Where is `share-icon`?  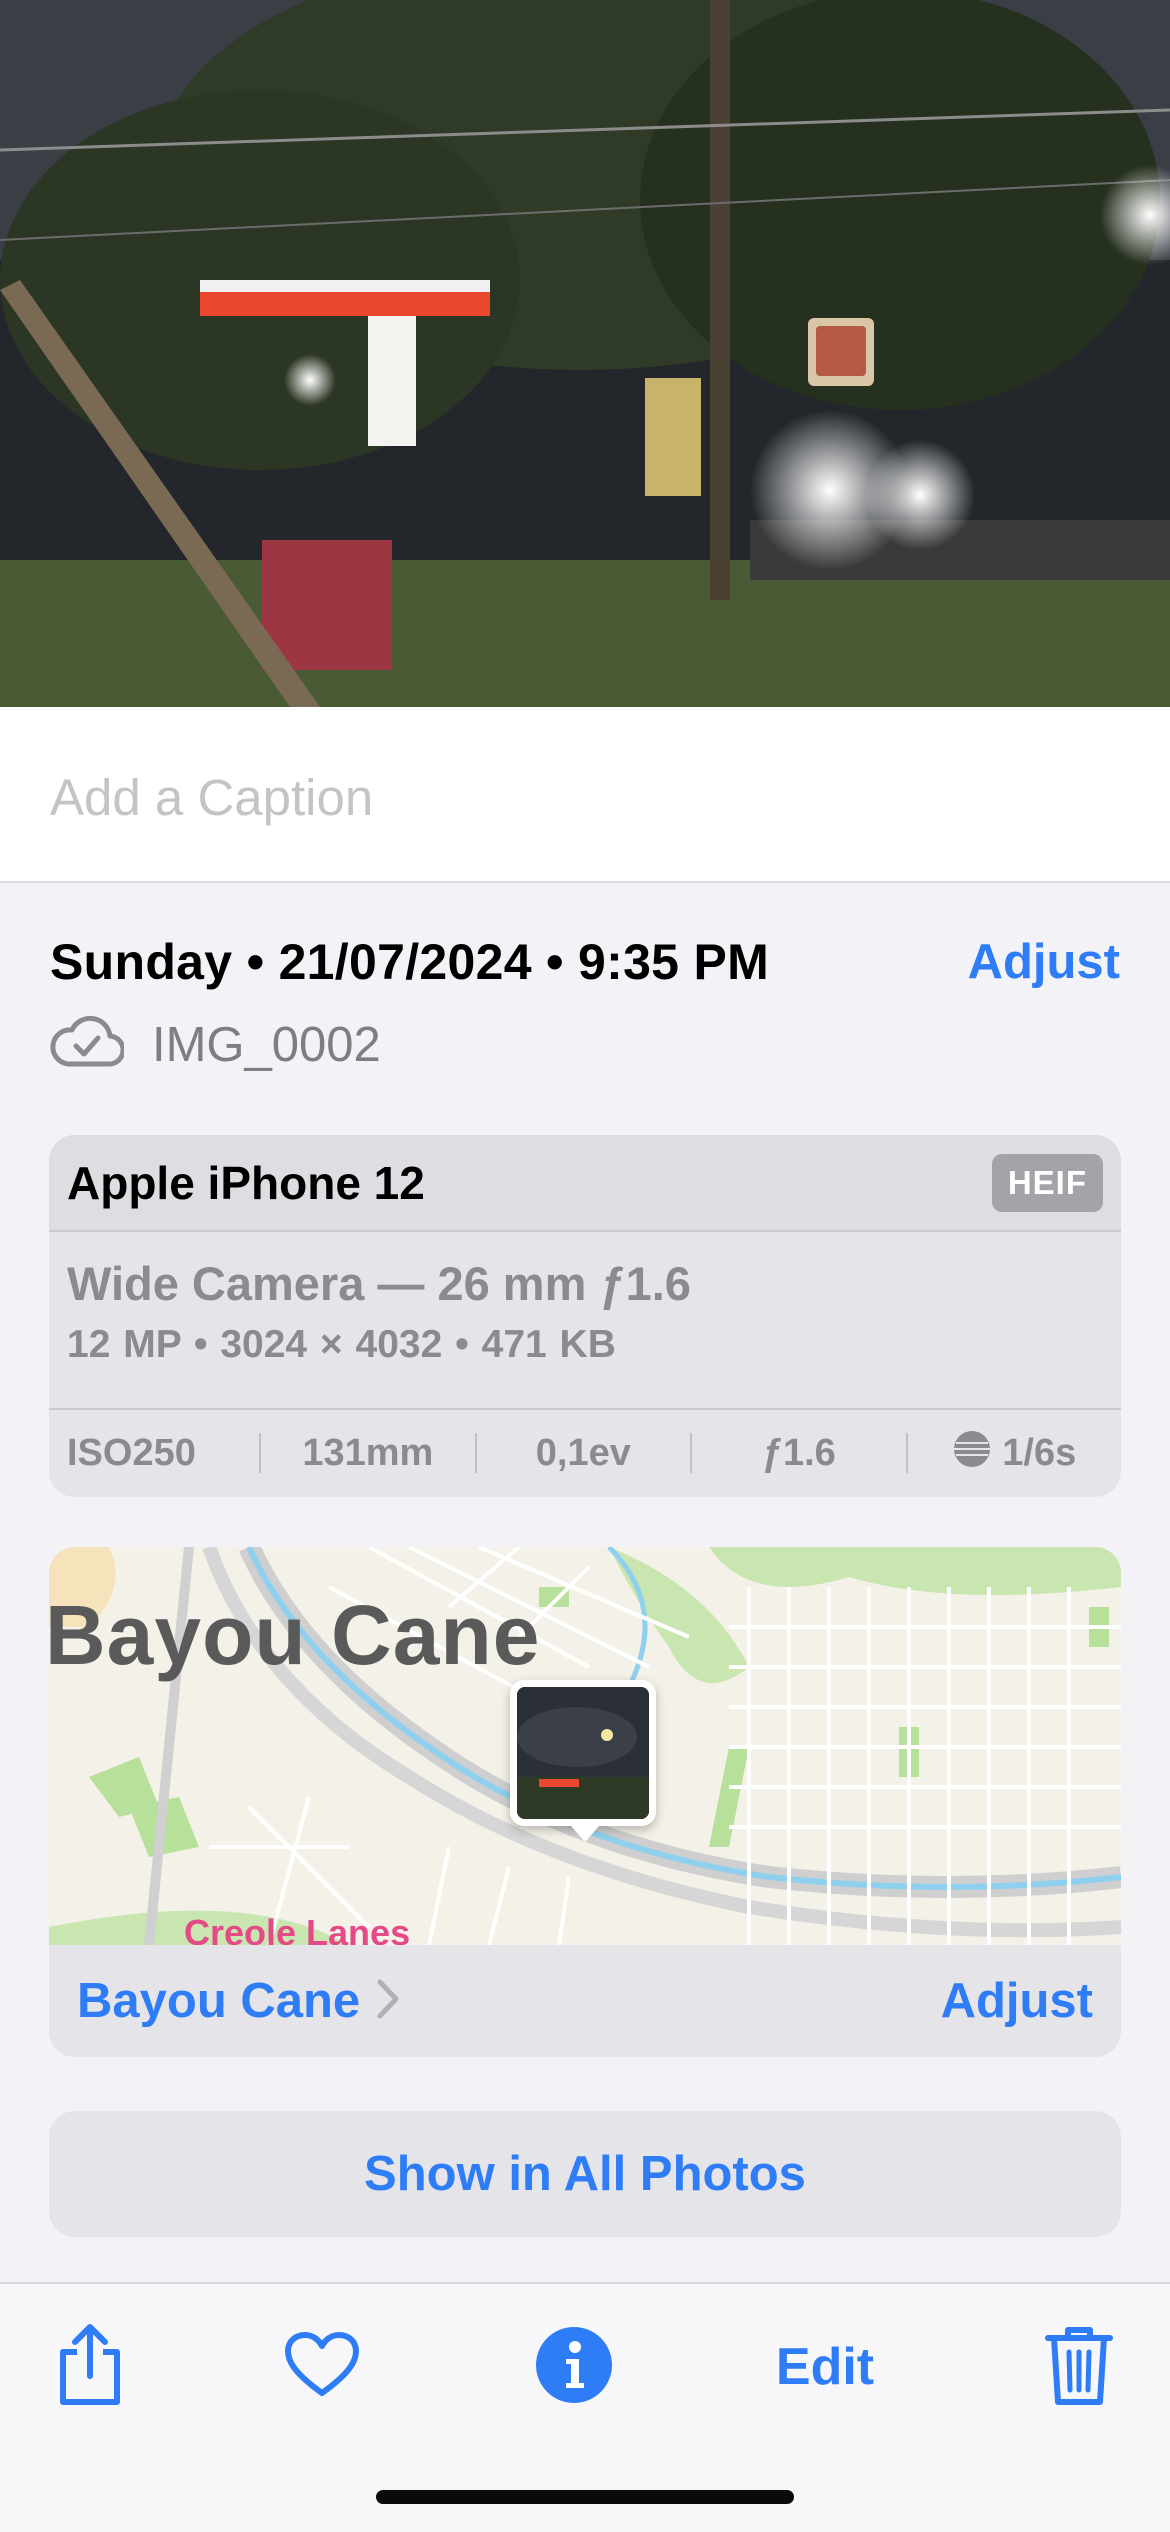 share-icon is located at coordinates (90, 2367).